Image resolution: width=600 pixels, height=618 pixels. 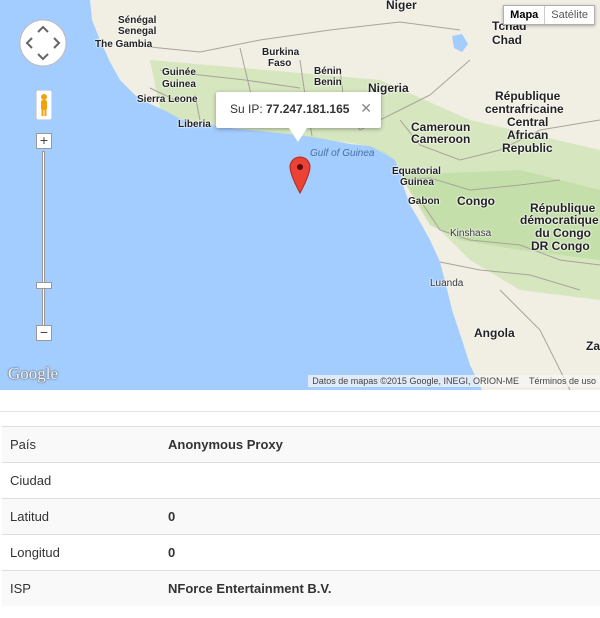 What do you see at coordinates (507, 40) in the screenshot?
I see `label-chad: Chad` at bounding box center [507, 40].